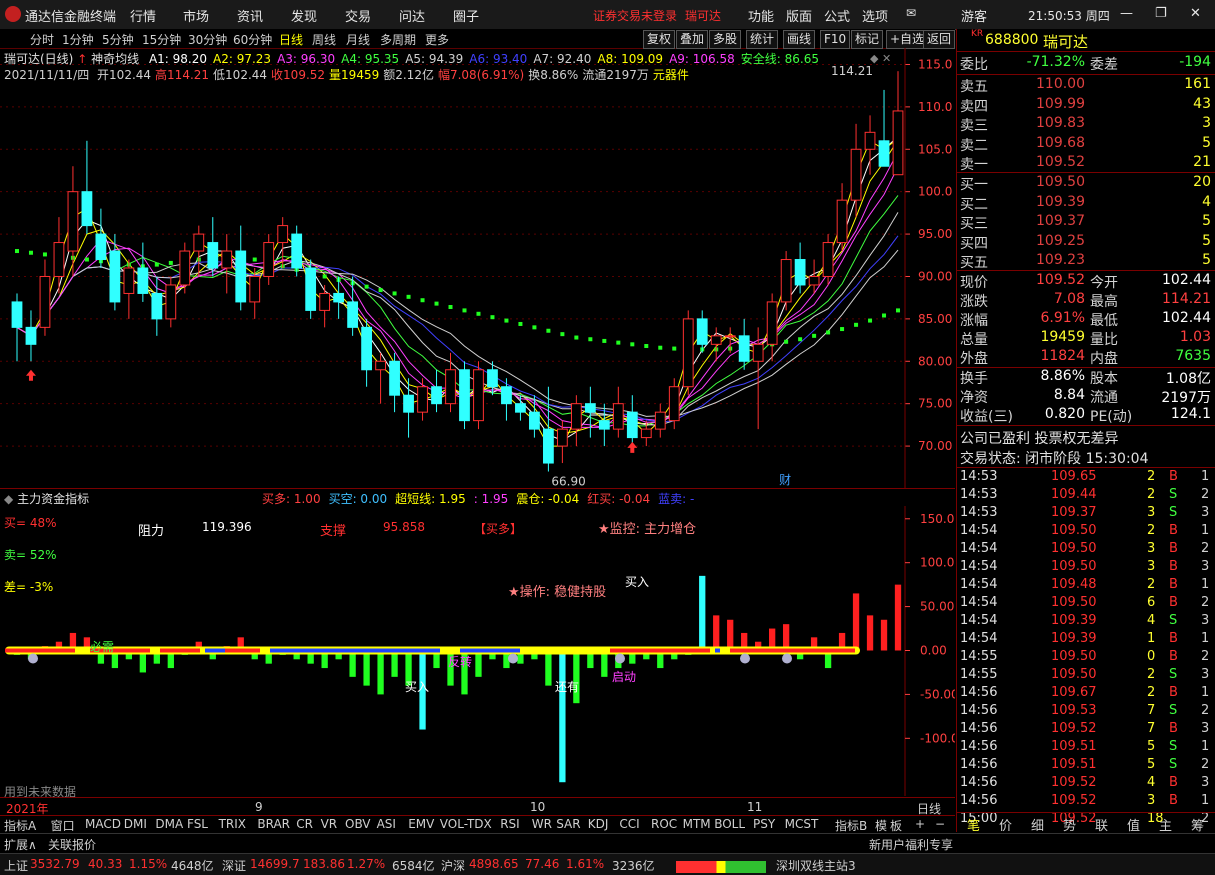  Describe the element at coordinates (1086, 183) in the screenshot. I see `bid-row: 买一 109.50 20` at that location.